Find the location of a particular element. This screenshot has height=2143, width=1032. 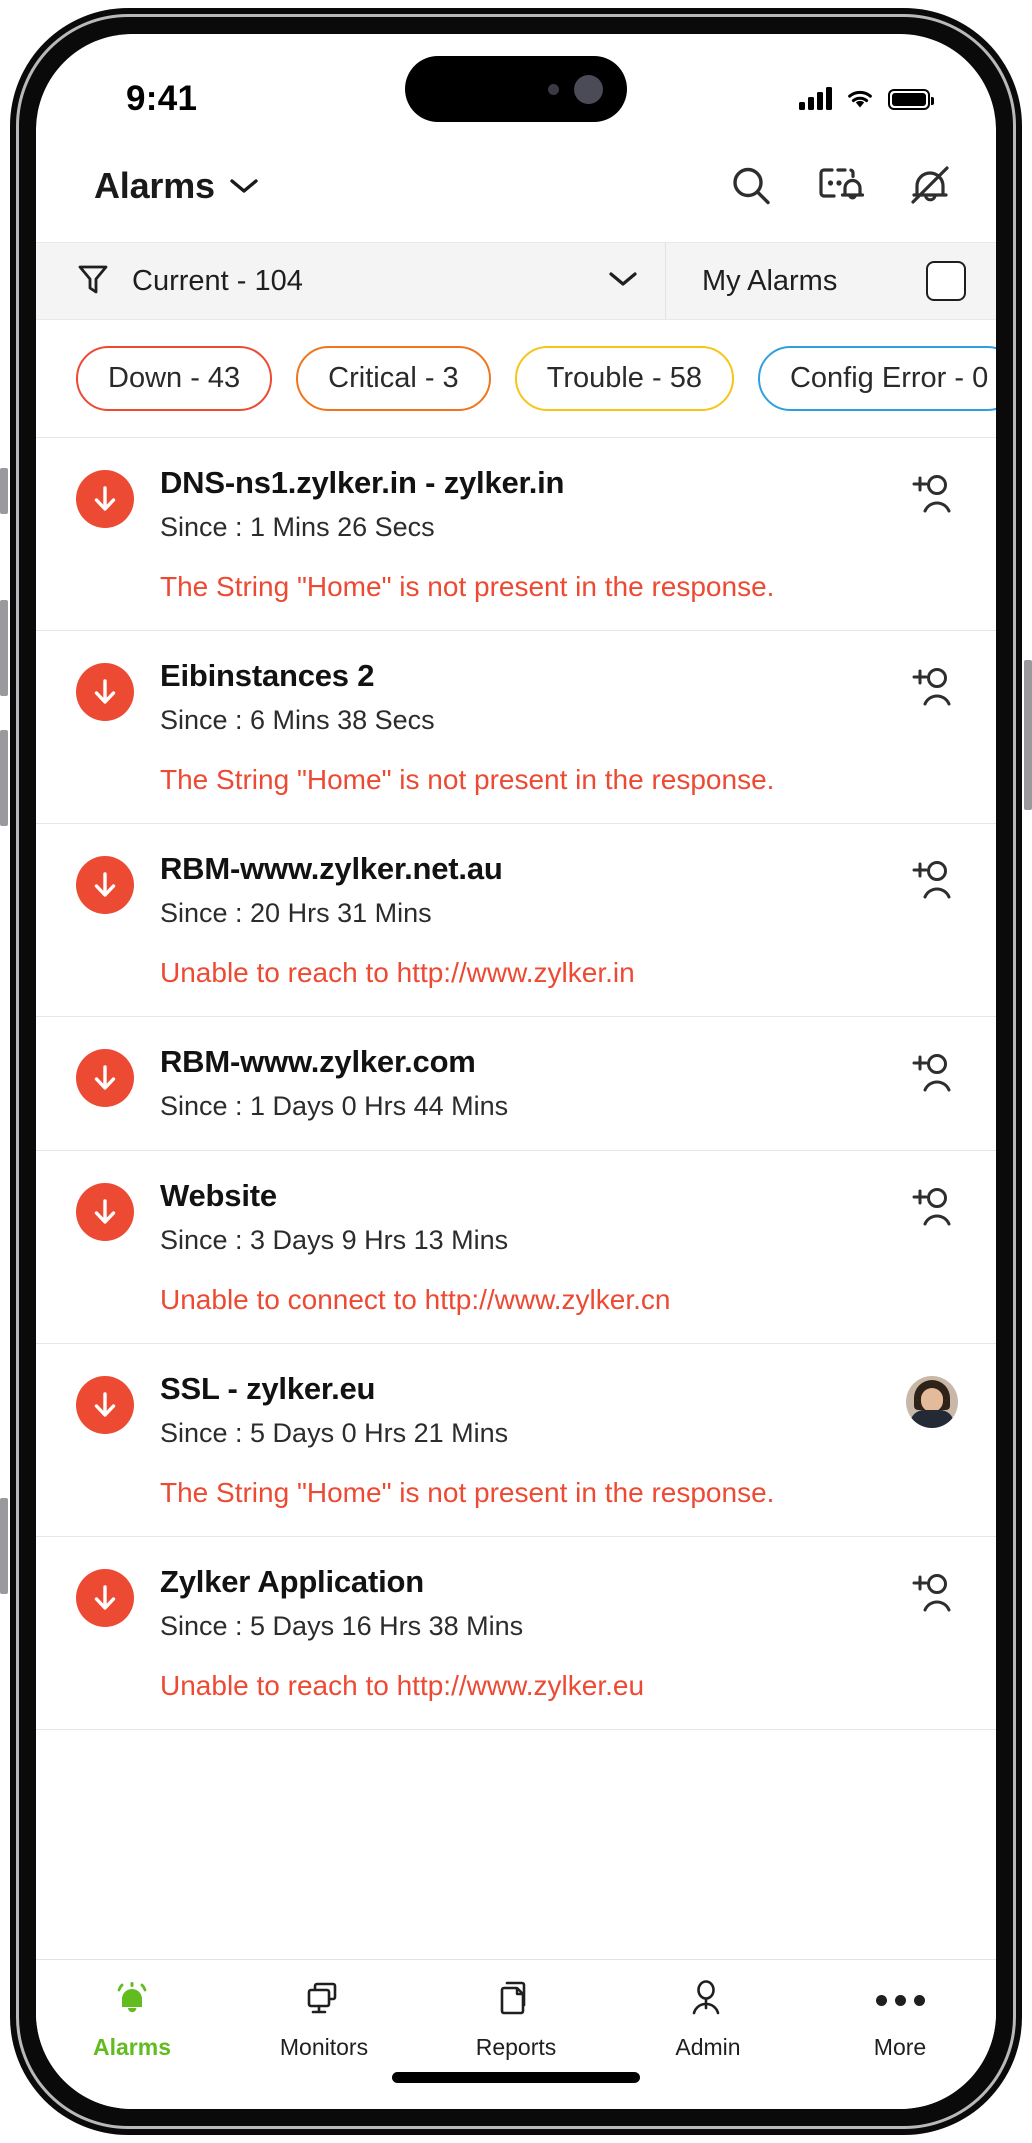

app-header: Alarms is located at coordinates (516, 194).